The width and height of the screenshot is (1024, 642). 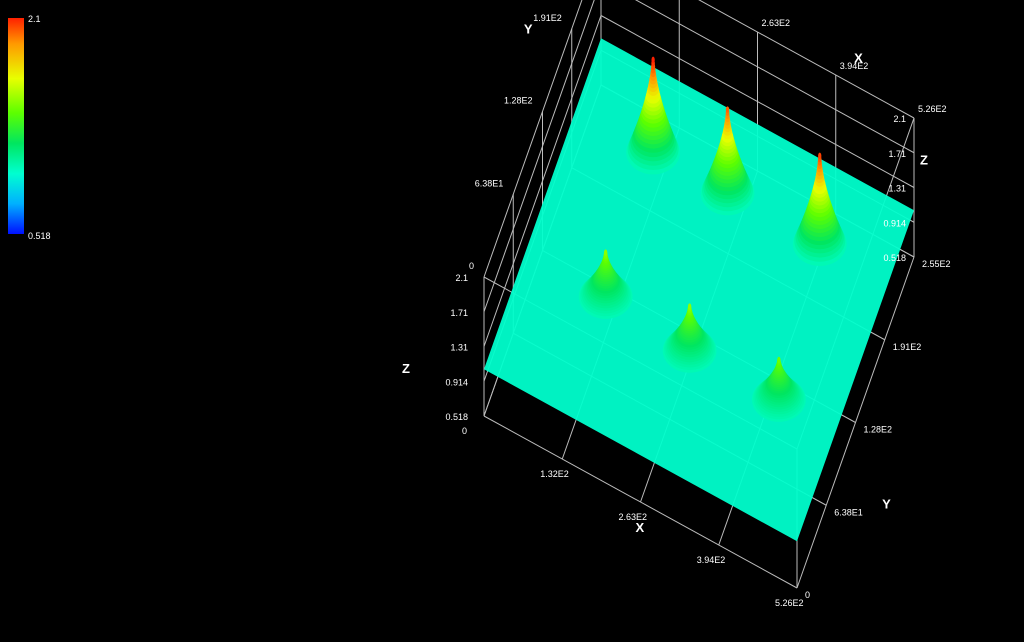 What do you see at coordinates (936, 264) in the screenshot?
I see `y-tick-label: 2.55E2` at bounding box center [936, 264].